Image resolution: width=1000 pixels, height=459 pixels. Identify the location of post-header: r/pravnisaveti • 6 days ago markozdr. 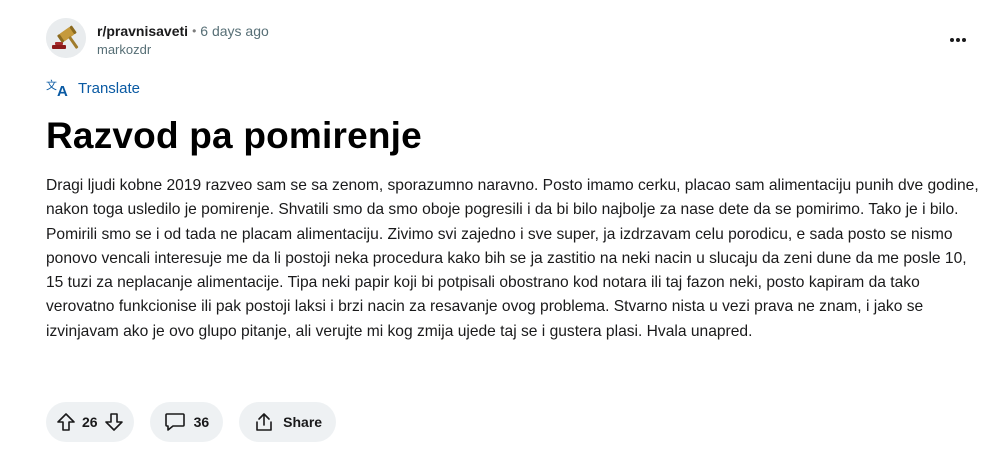
(513, 39).